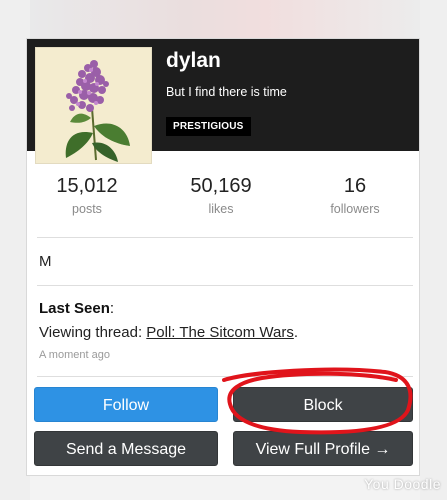 The width and height of the screenshot is (447, 500). Describe the element at coordinates (126, 404) in the screenshot. I see `follow-button: Follow` at that location.